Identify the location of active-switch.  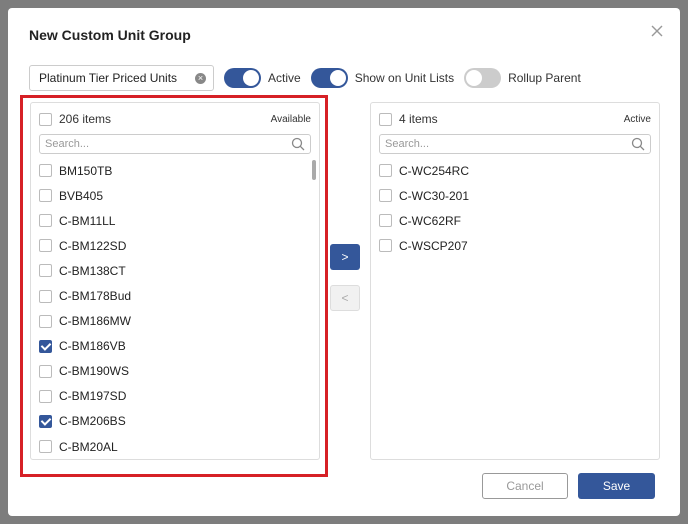
(242, 78).